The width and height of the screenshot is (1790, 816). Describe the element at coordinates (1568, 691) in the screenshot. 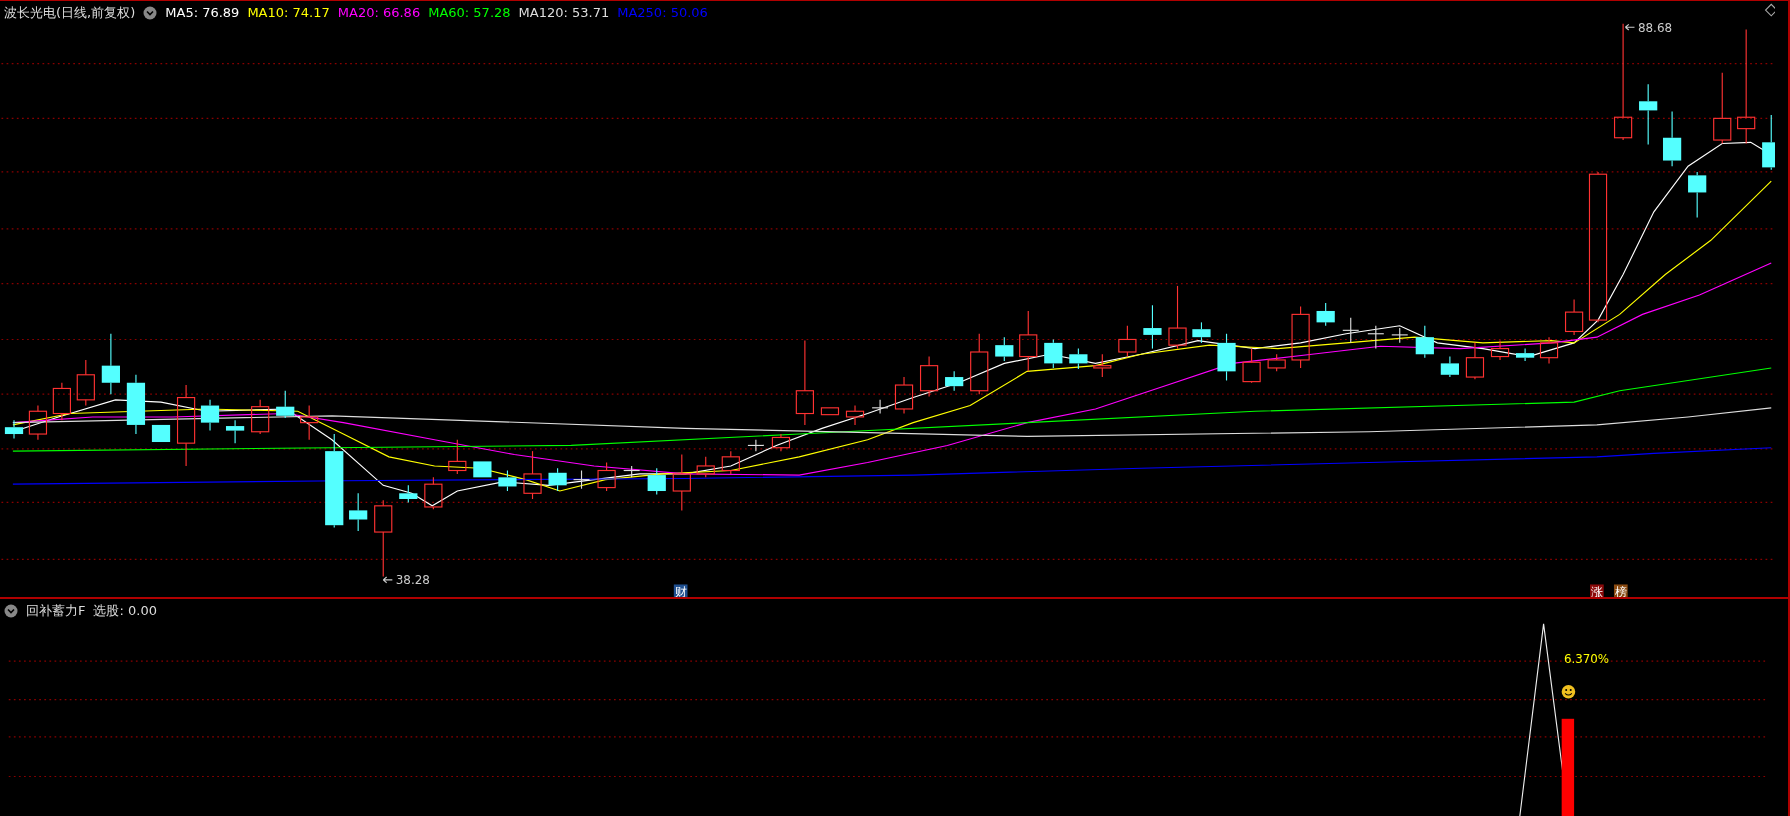

I see `smiley-icon` at that location.